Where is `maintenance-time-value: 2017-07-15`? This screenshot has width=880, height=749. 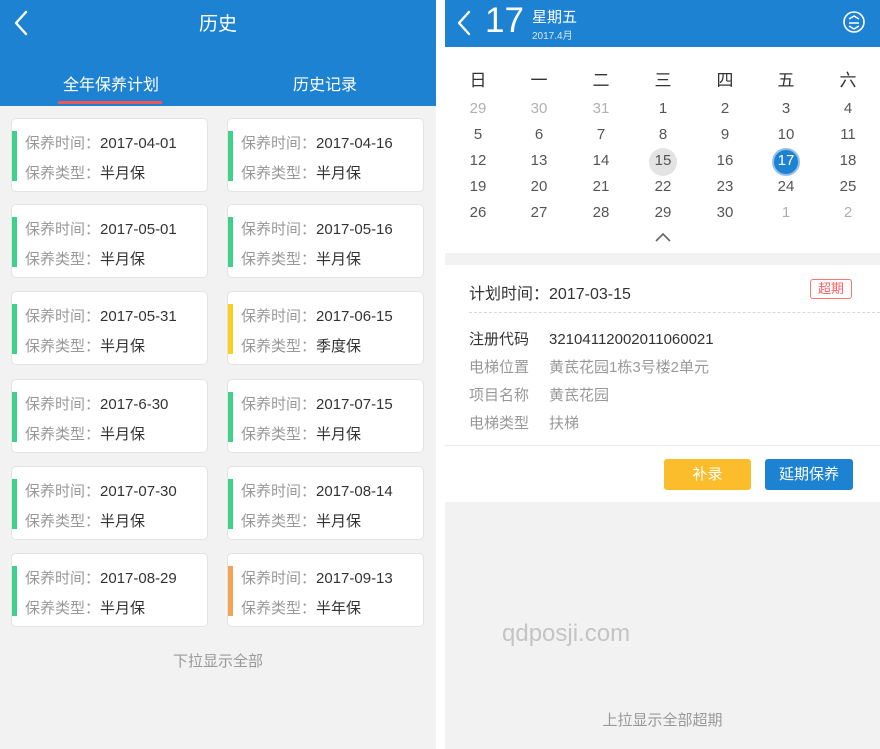 maintenance-time-value: 2017-07-15 is located at coordinates (354, 404).